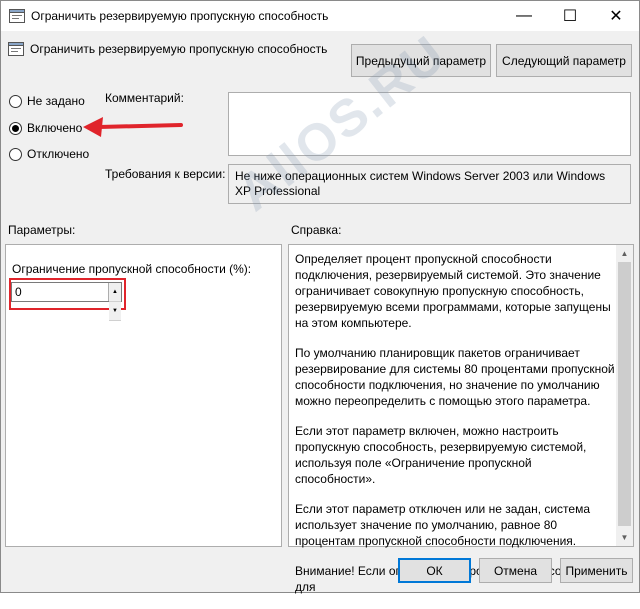  What do you see at coordinates (616, 16) in the screenshot?
I see `close-button: ✕` at bounding box center [616, 16].